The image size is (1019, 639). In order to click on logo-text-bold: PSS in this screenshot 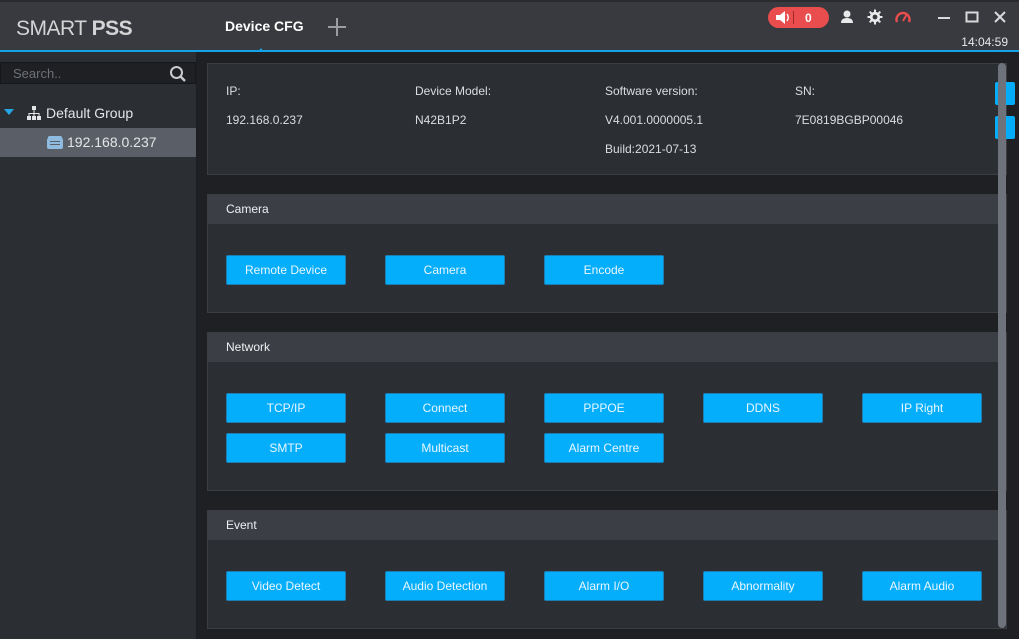, I will do `click(112, 28)`.